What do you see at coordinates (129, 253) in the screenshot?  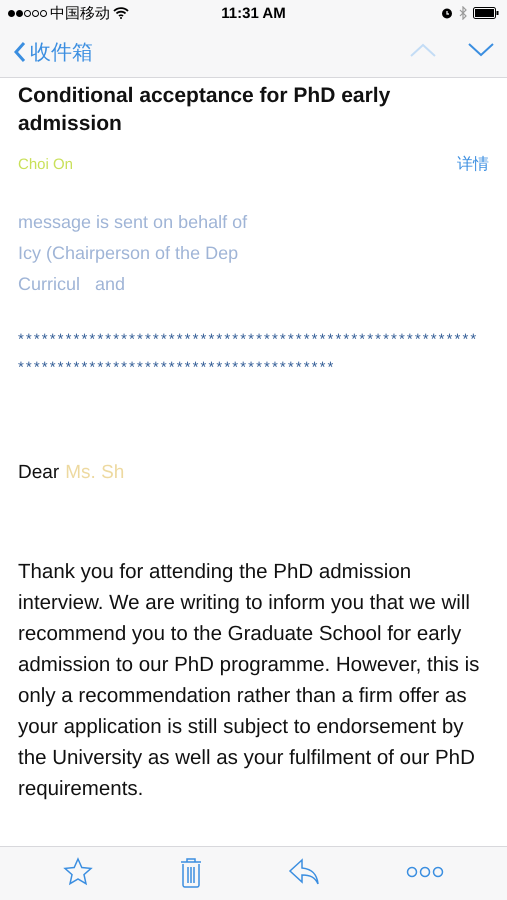 I see `faded-text-line: Icy (Chairperson of the Dep` at bounding box center [129, 253].